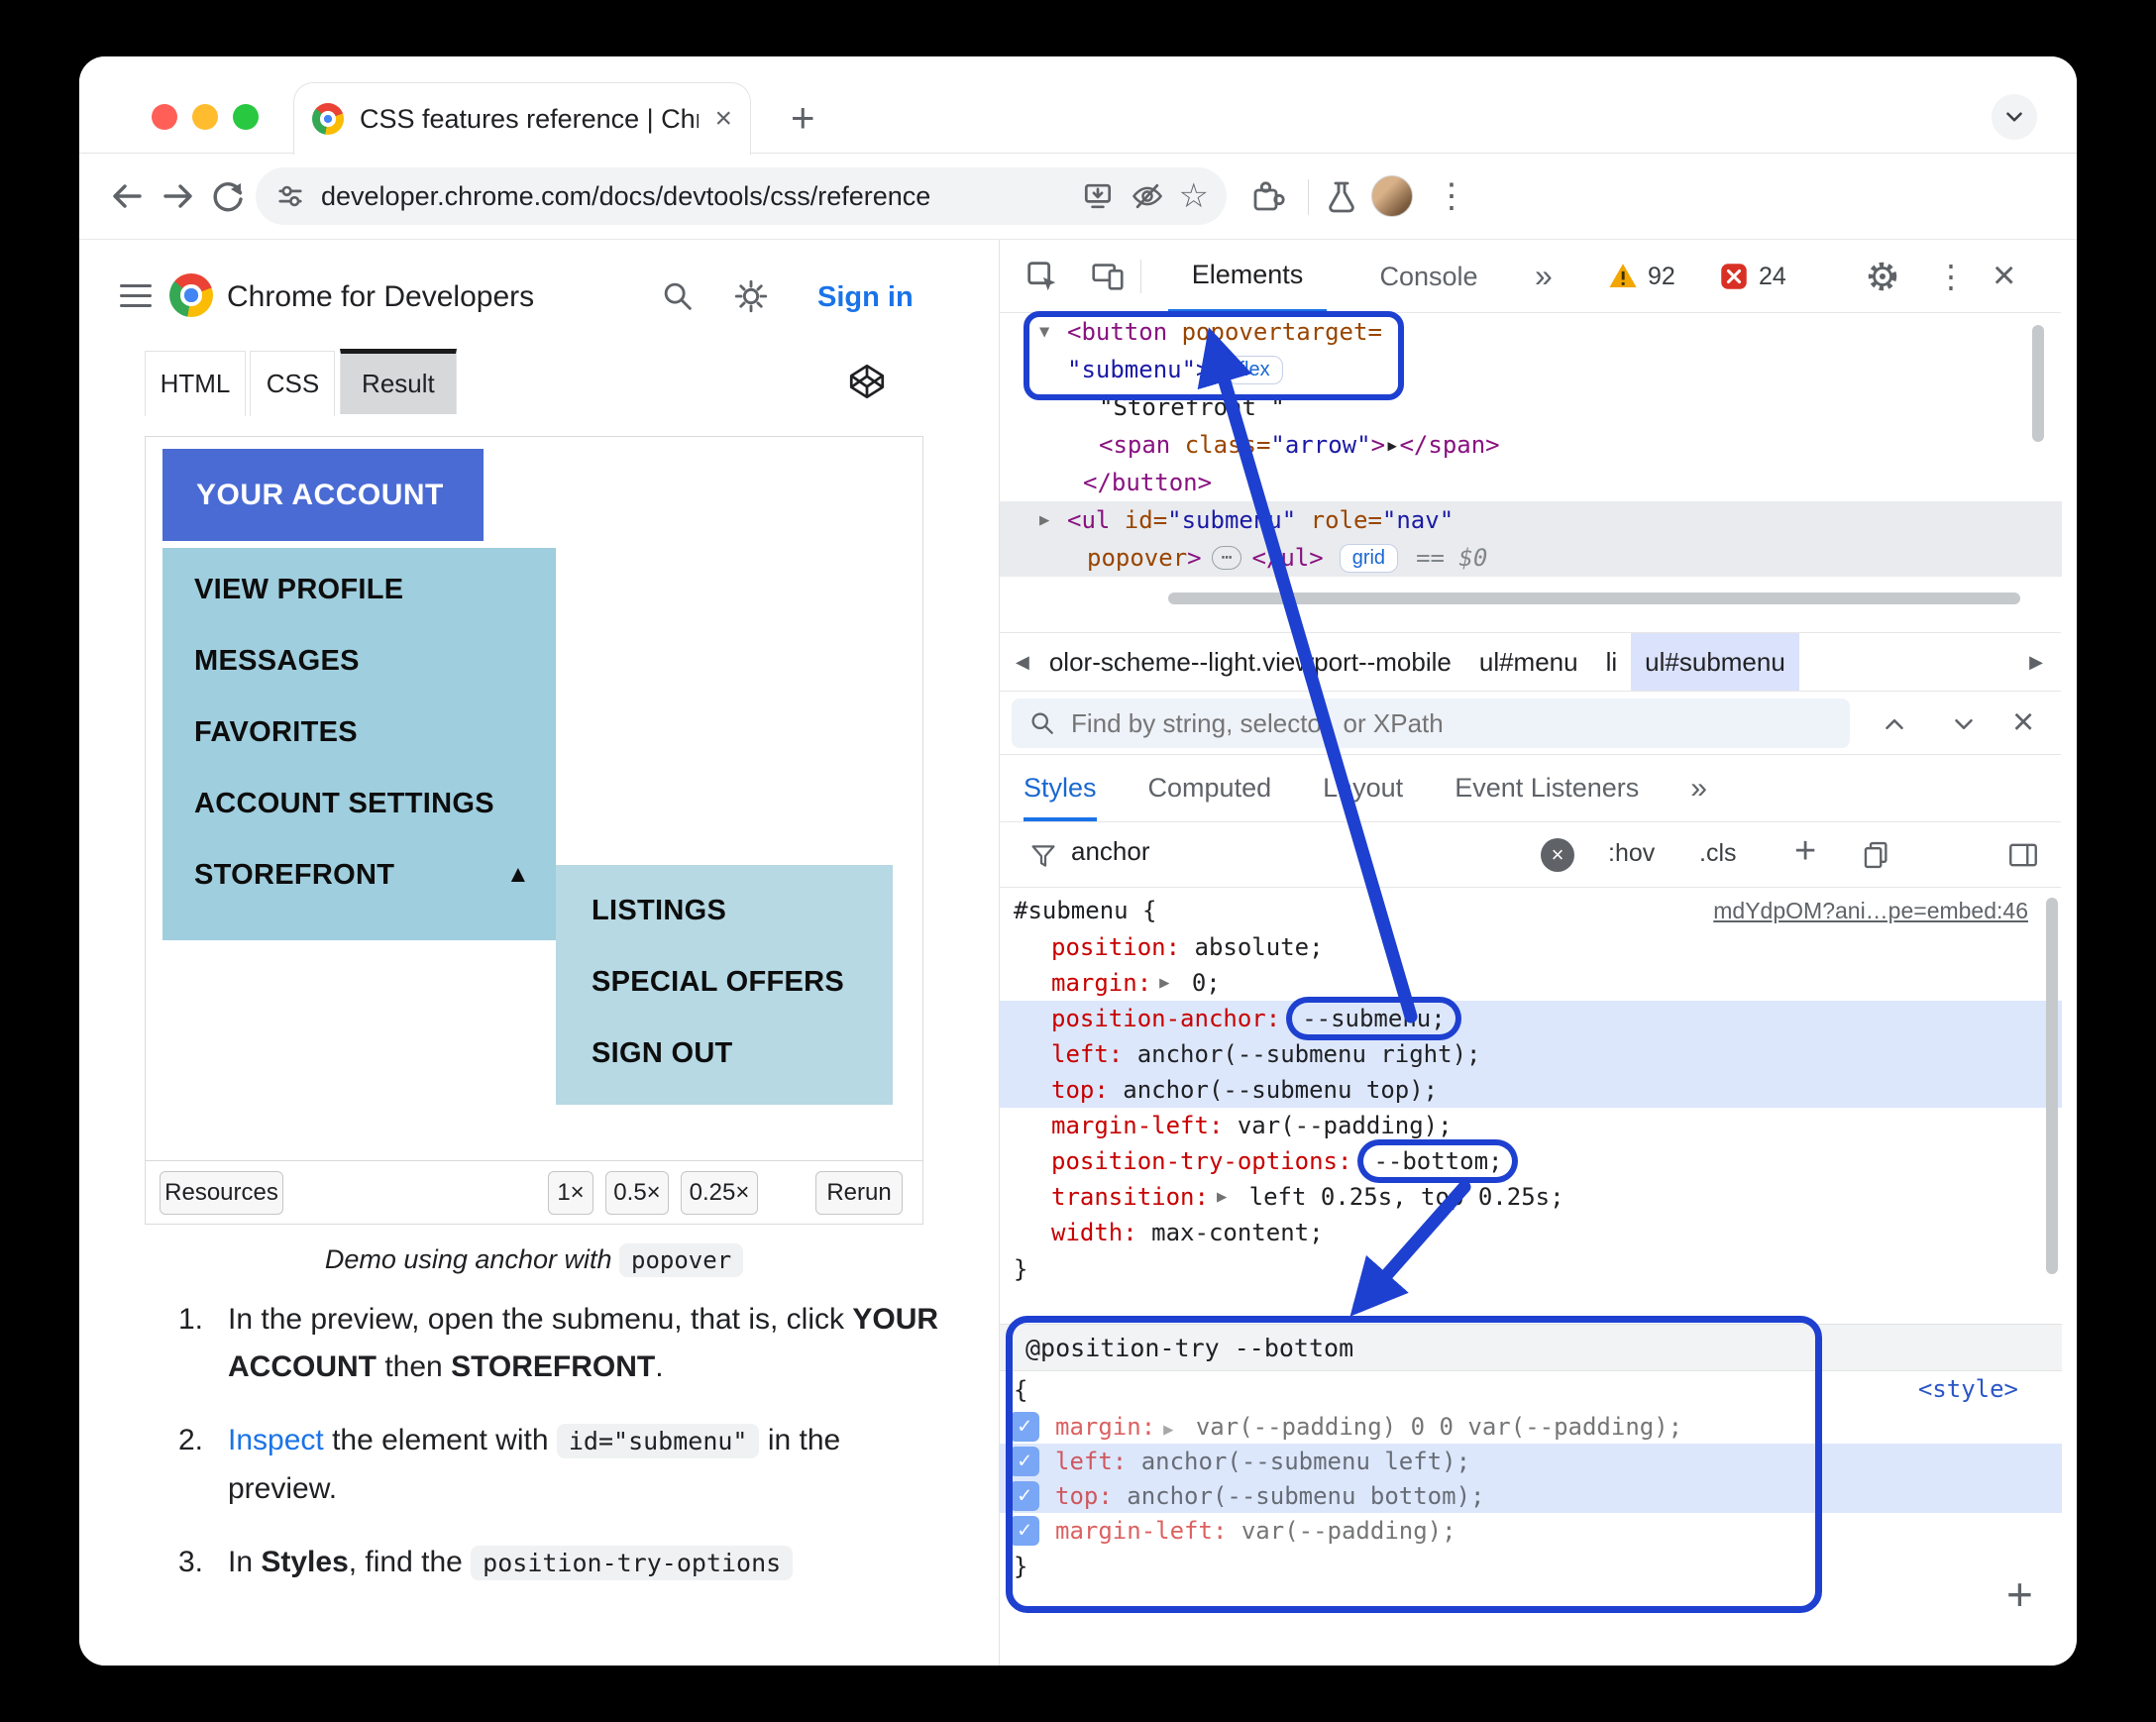 Image resolution: width=2156 pixels, height=1722 pixels. What do you see at coordinates (678, 296) in the screenshot?
I see `search-icon` at bounding box center [678, 296].